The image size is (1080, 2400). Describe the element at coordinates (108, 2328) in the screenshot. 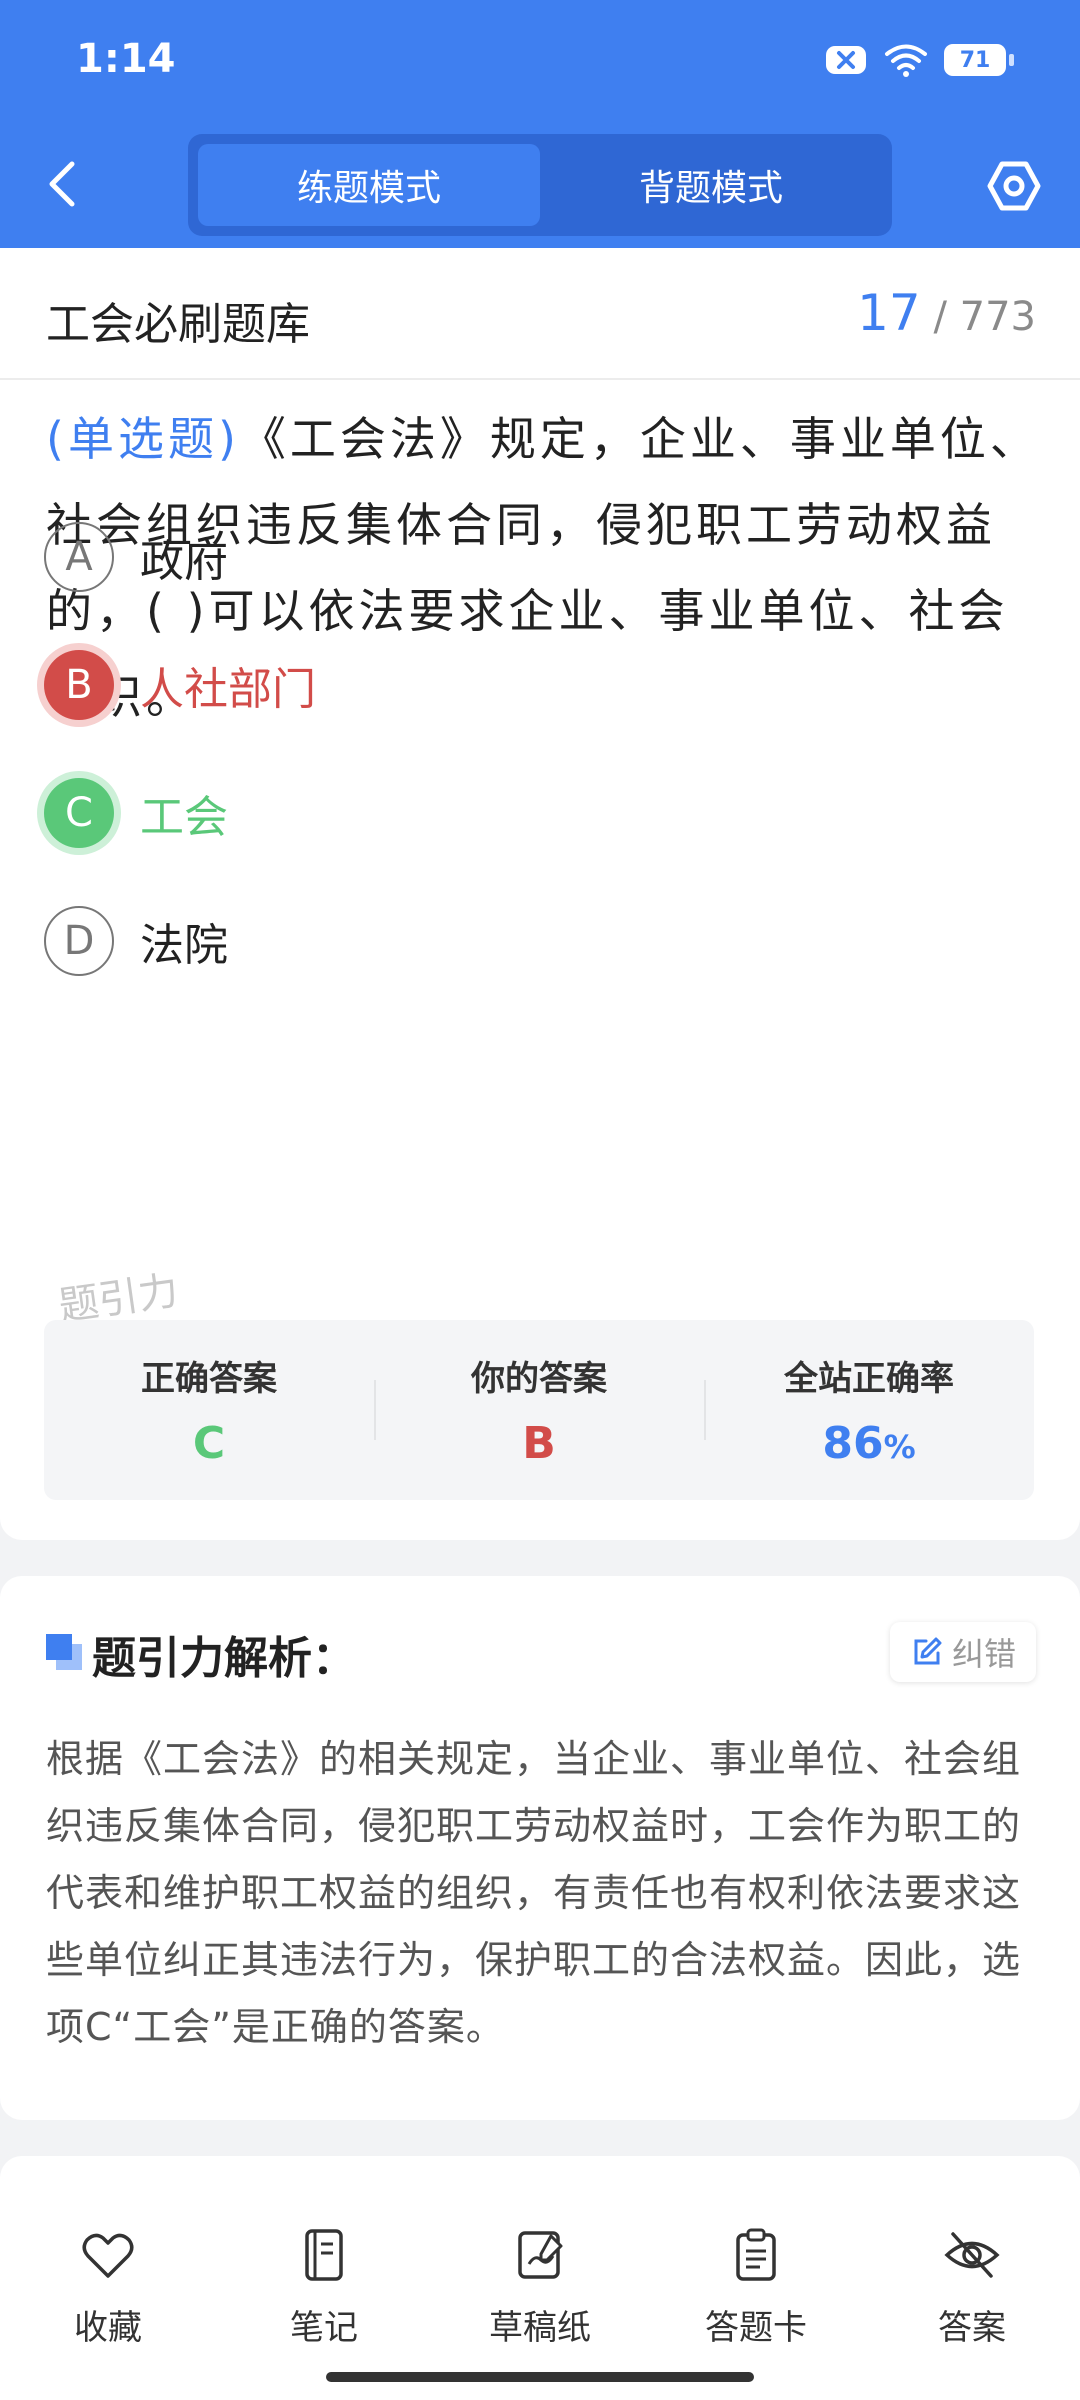

I see `favorite-label: 收藏` at that location.